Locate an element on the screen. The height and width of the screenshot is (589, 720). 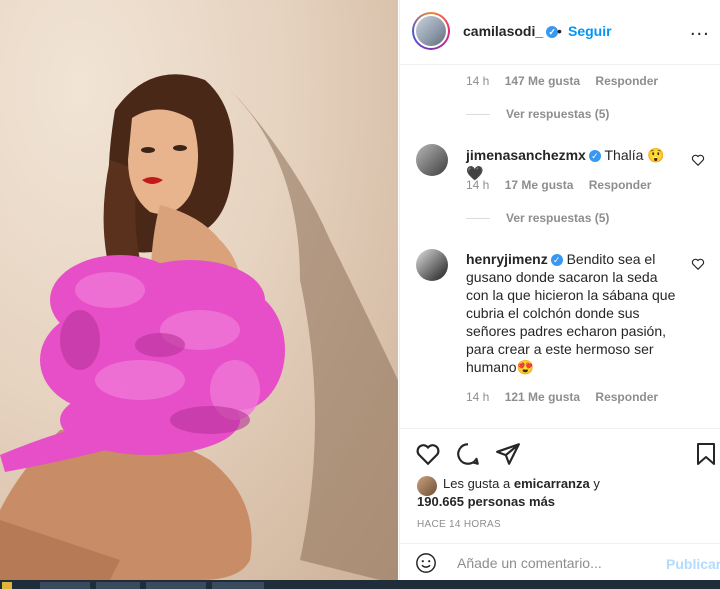
comment-icon is located at coordinates (468, 454).